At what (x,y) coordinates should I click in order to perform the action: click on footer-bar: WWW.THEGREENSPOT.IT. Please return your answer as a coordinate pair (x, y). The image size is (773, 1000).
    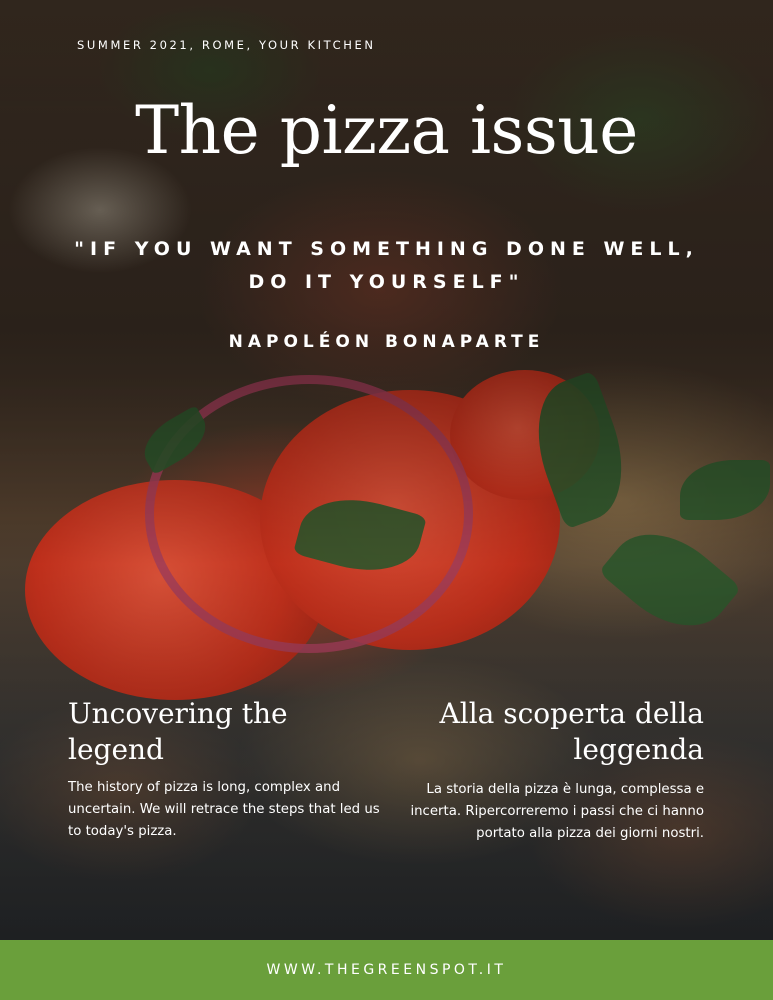
    Looking at the image, I should click on (386, 970).